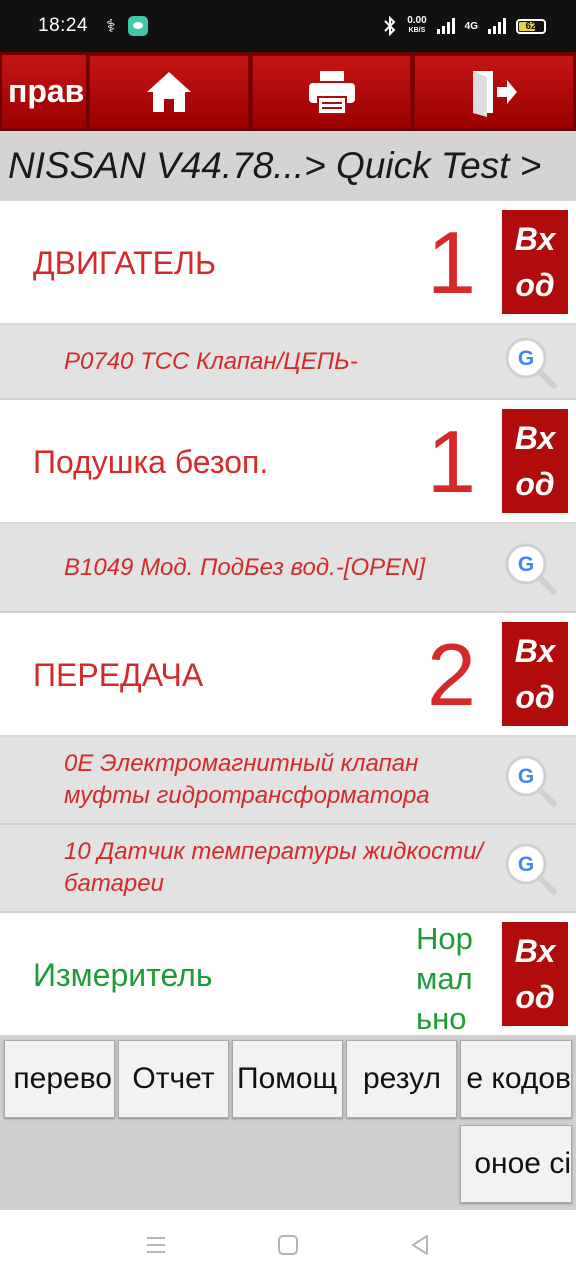  Describe the element at coordinates (59, 1079) in the screenshot. I see `translate-button: перево` at that location.